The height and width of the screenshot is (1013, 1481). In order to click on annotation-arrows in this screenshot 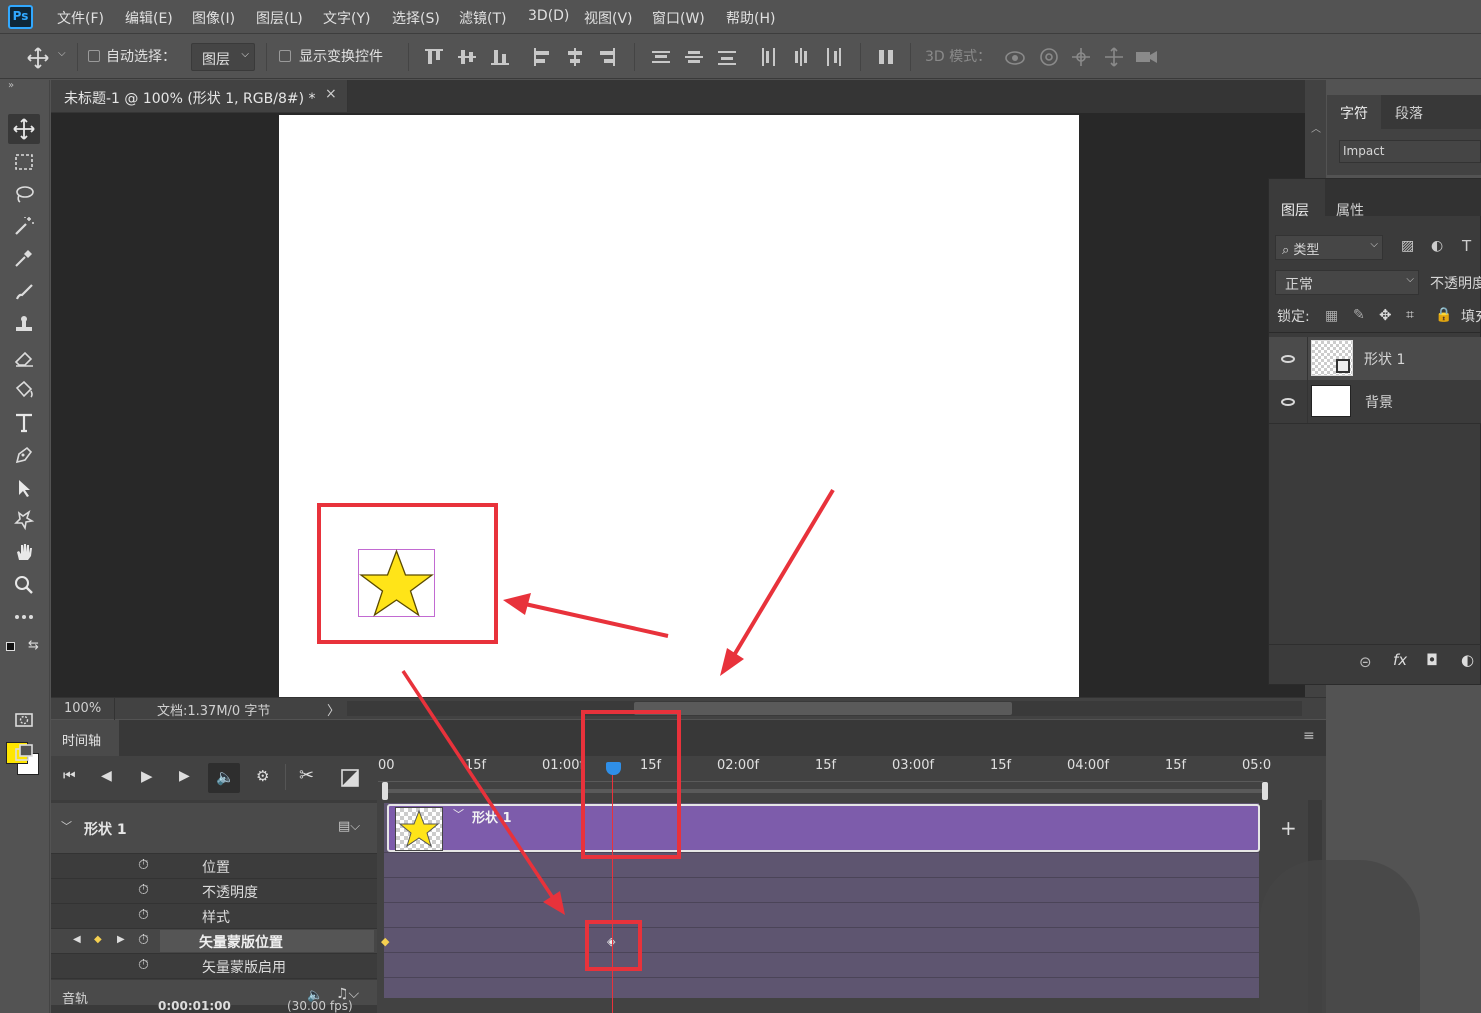, I will do `click(618, 701)`.